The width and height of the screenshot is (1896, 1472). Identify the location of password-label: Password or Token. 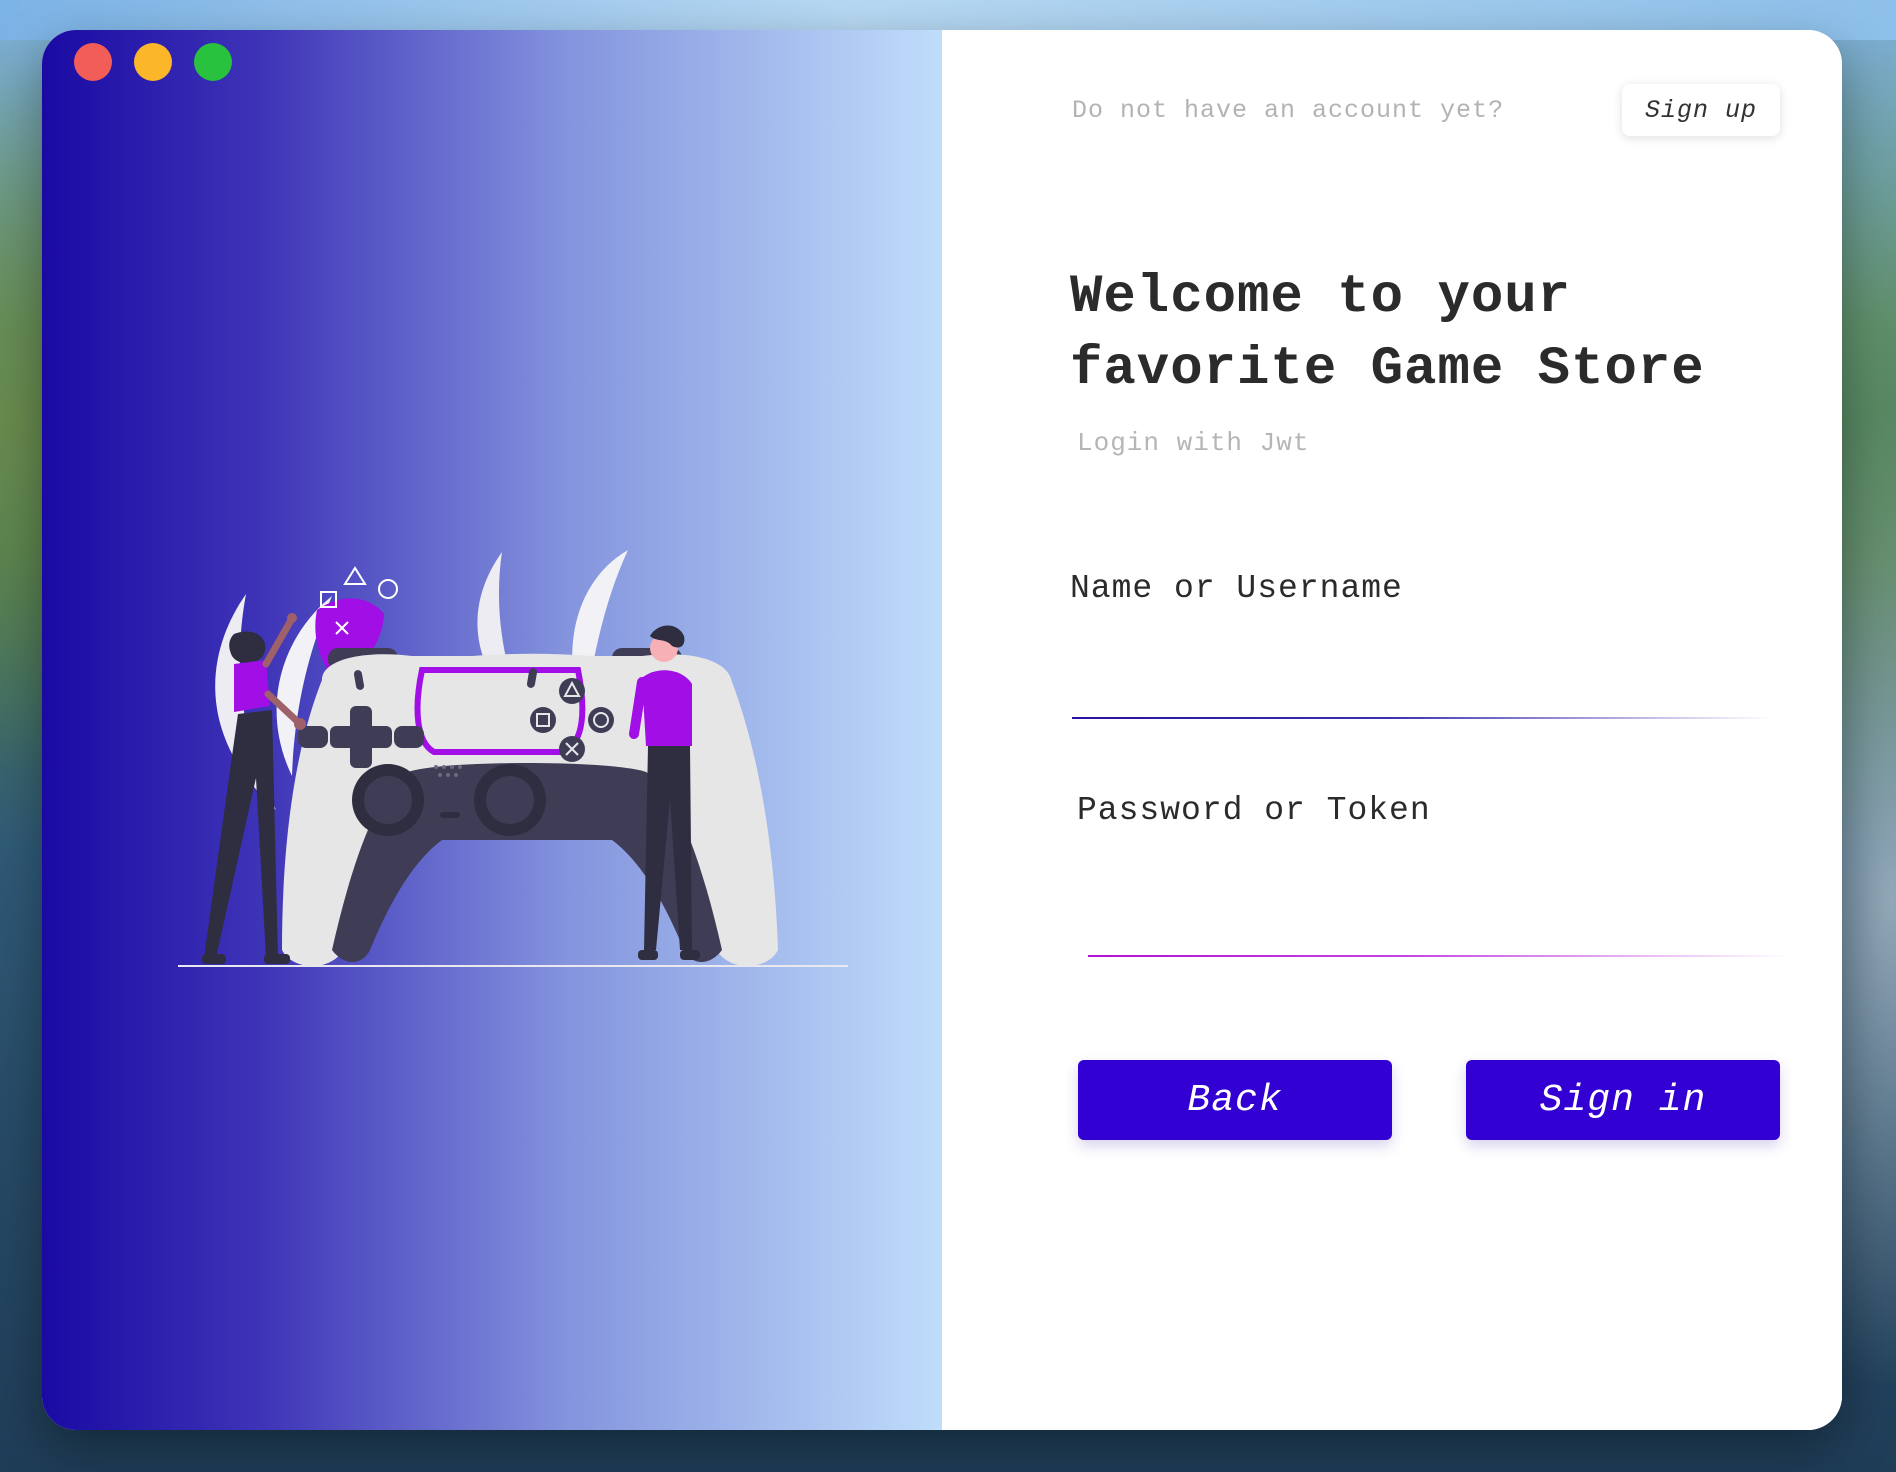
(1254, 810).